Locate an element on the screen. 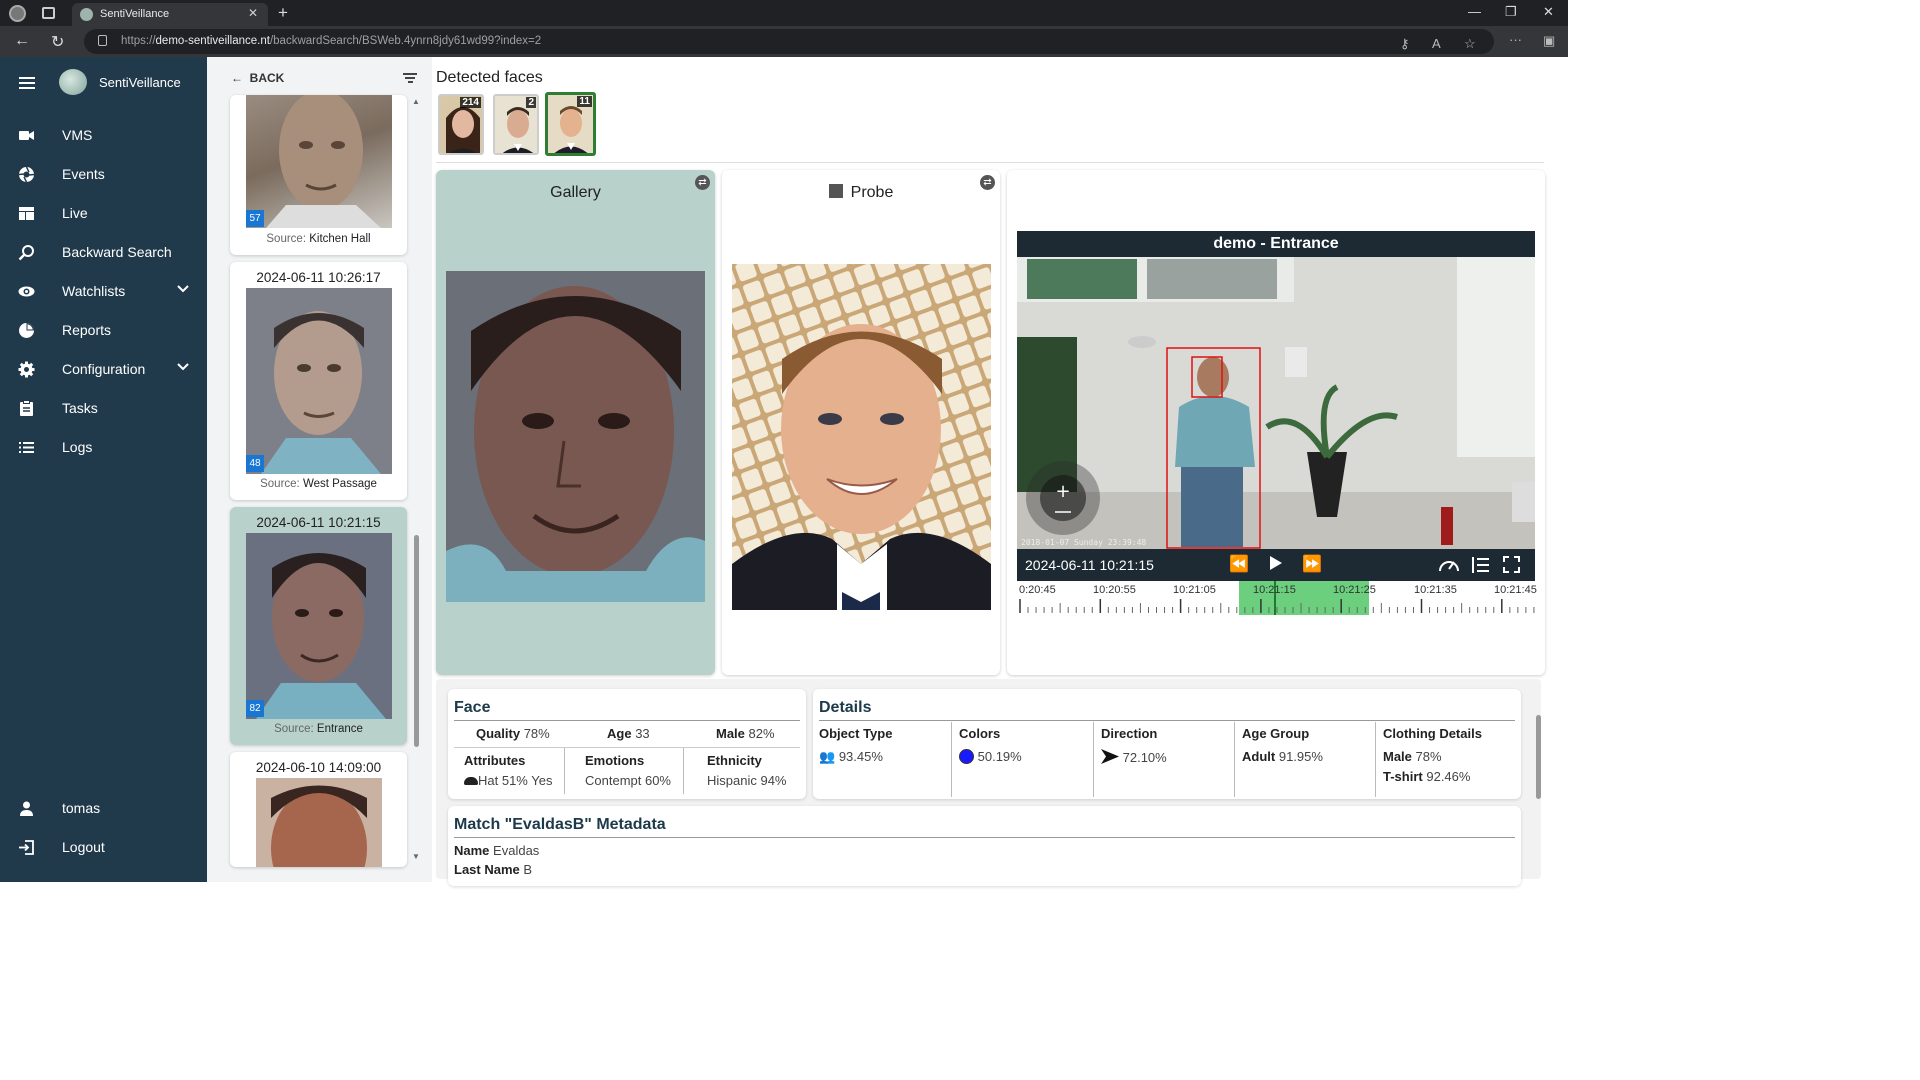 The height and width of the screenshot is (1080, 1920). minimize-icon: — is located at coordinates (1474, 11).